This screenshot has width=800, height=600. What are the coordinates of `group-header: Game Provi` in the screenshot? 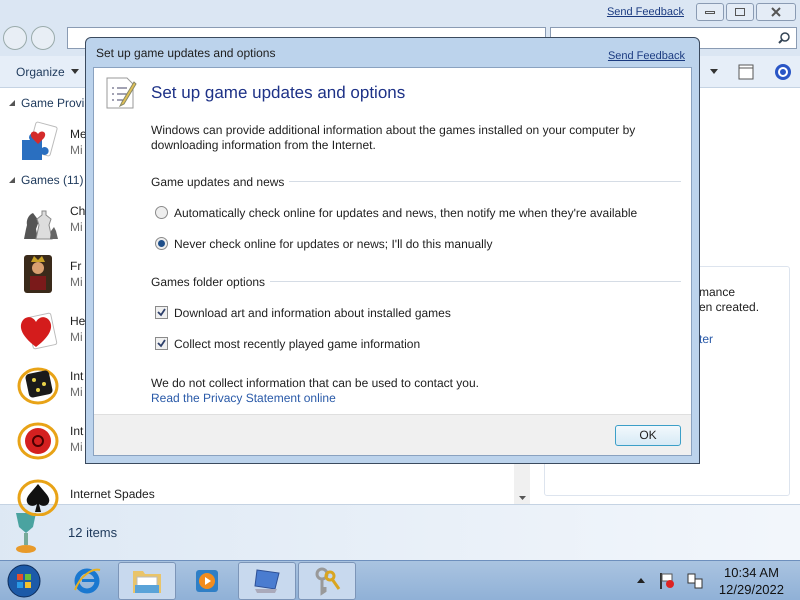 It's located at (52, 103).